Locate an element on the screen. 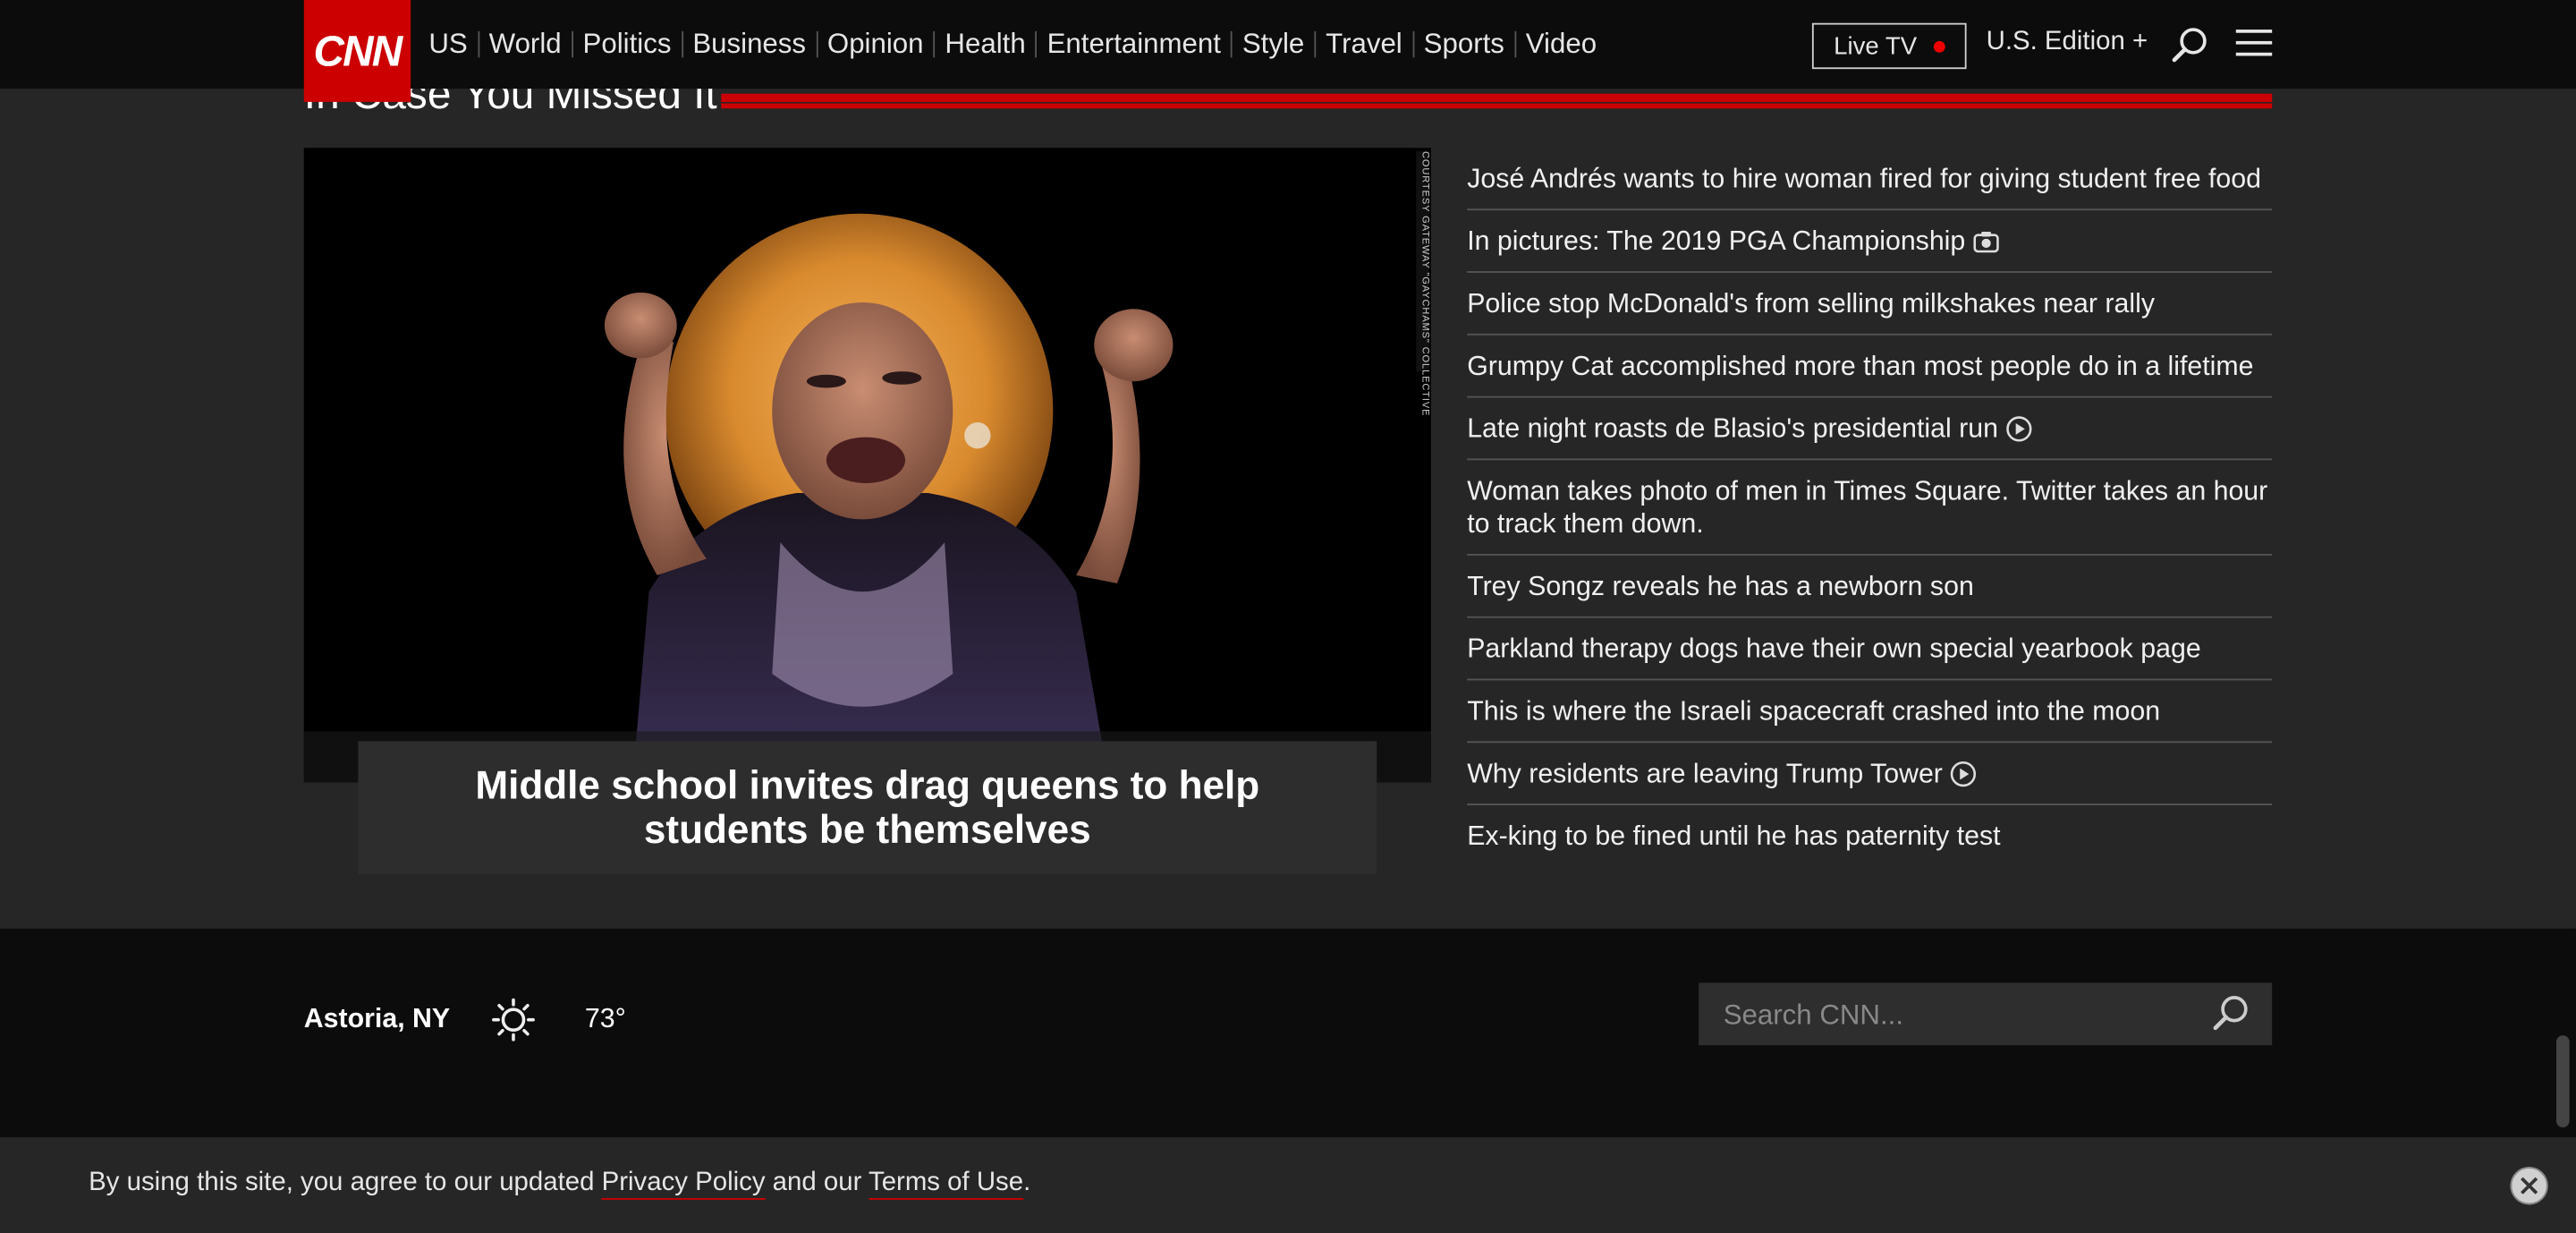 This screenshot has height=1233, width=2576. photo-credit-text: COURTESY GATEWAY "GAYCHAMS" COLLECTIVE is located at coordinates (1424, 283).